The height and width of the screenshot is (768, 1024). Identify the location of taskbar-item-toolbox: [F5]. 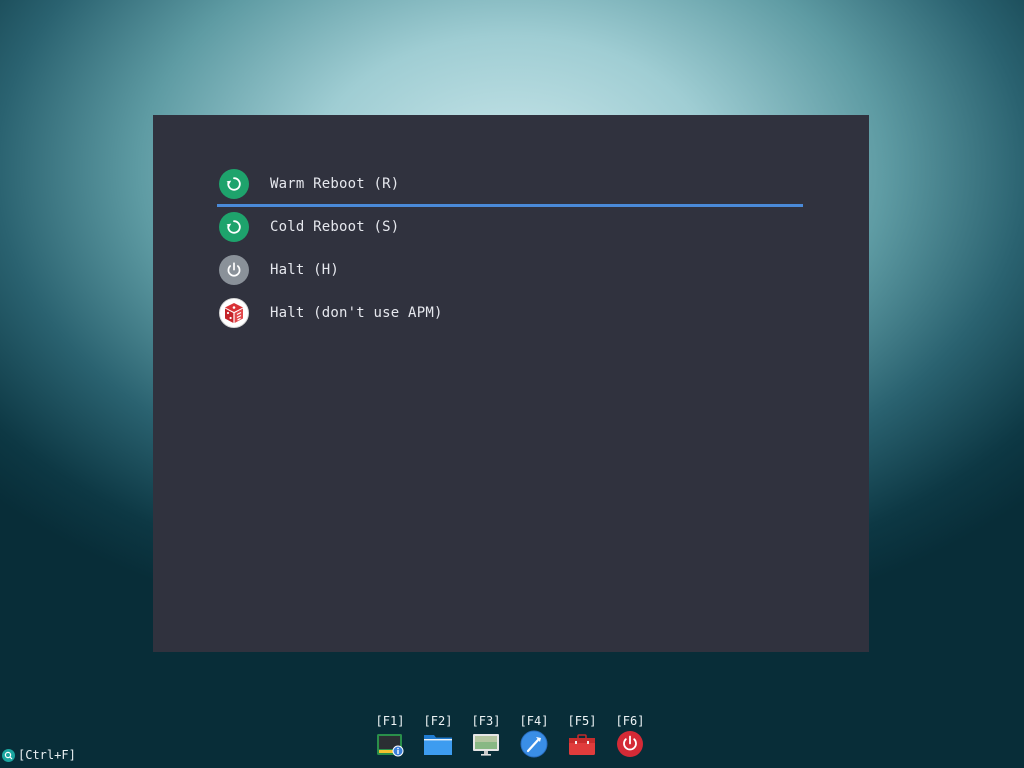
(582, 738).